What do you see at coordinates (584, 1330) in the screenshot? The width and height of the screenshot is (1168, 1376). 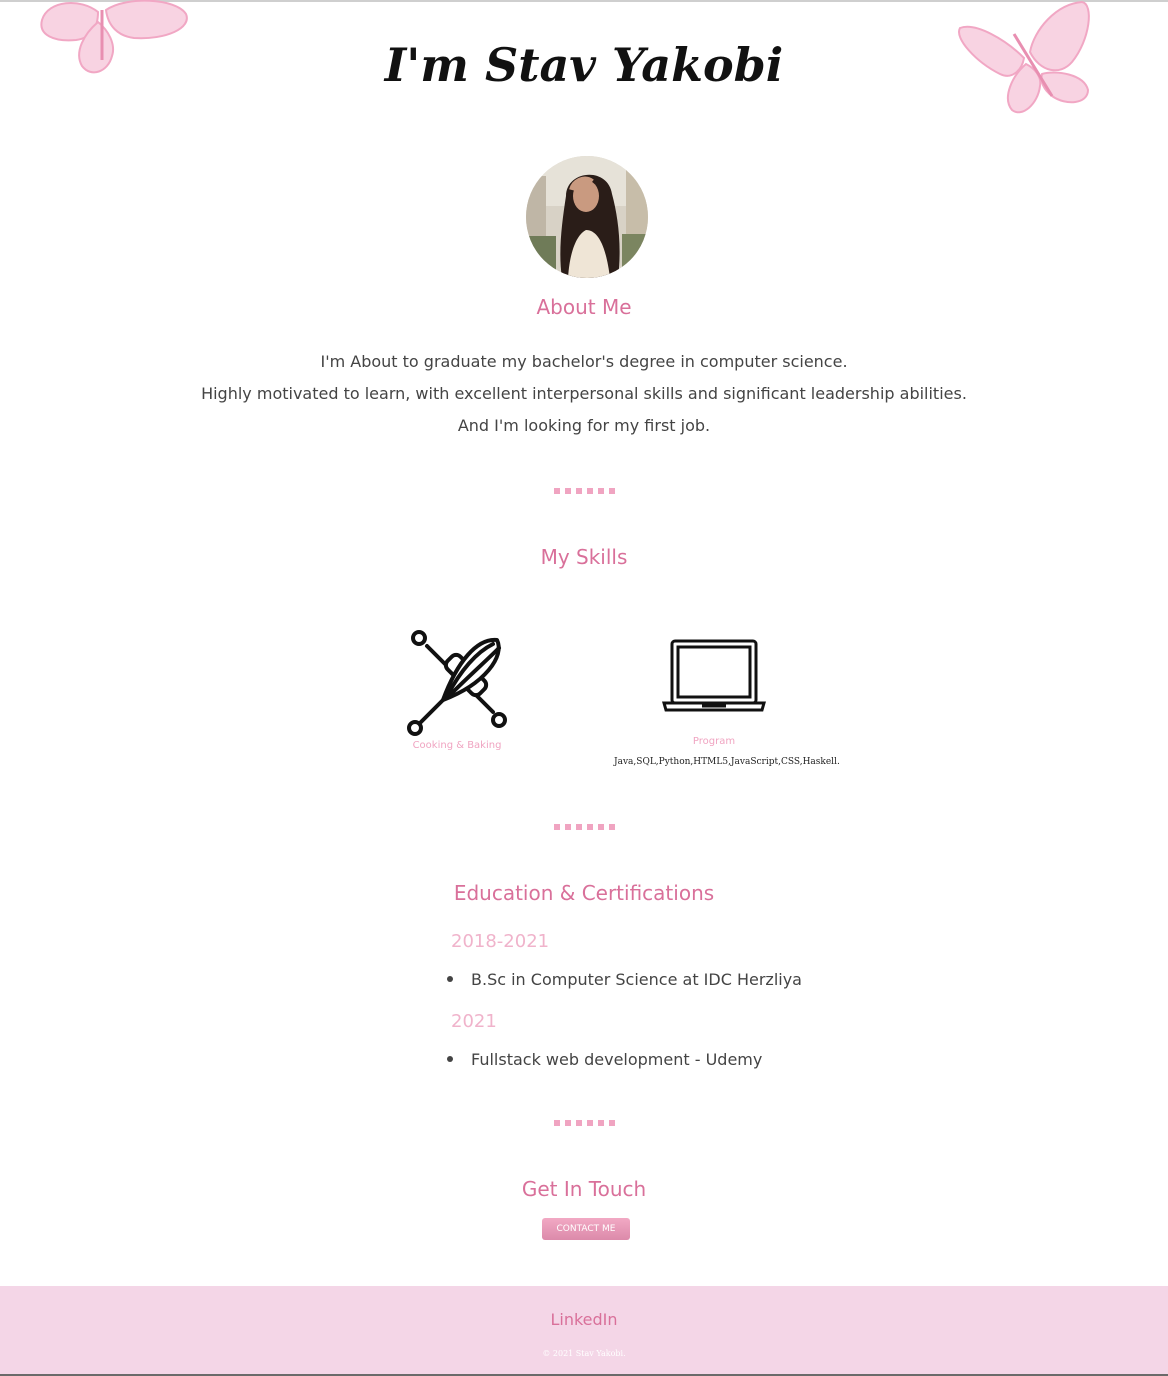 I see `footer: LinkedIn © 2021 Stav Yakobi.` at bounding box center [584, 1330].